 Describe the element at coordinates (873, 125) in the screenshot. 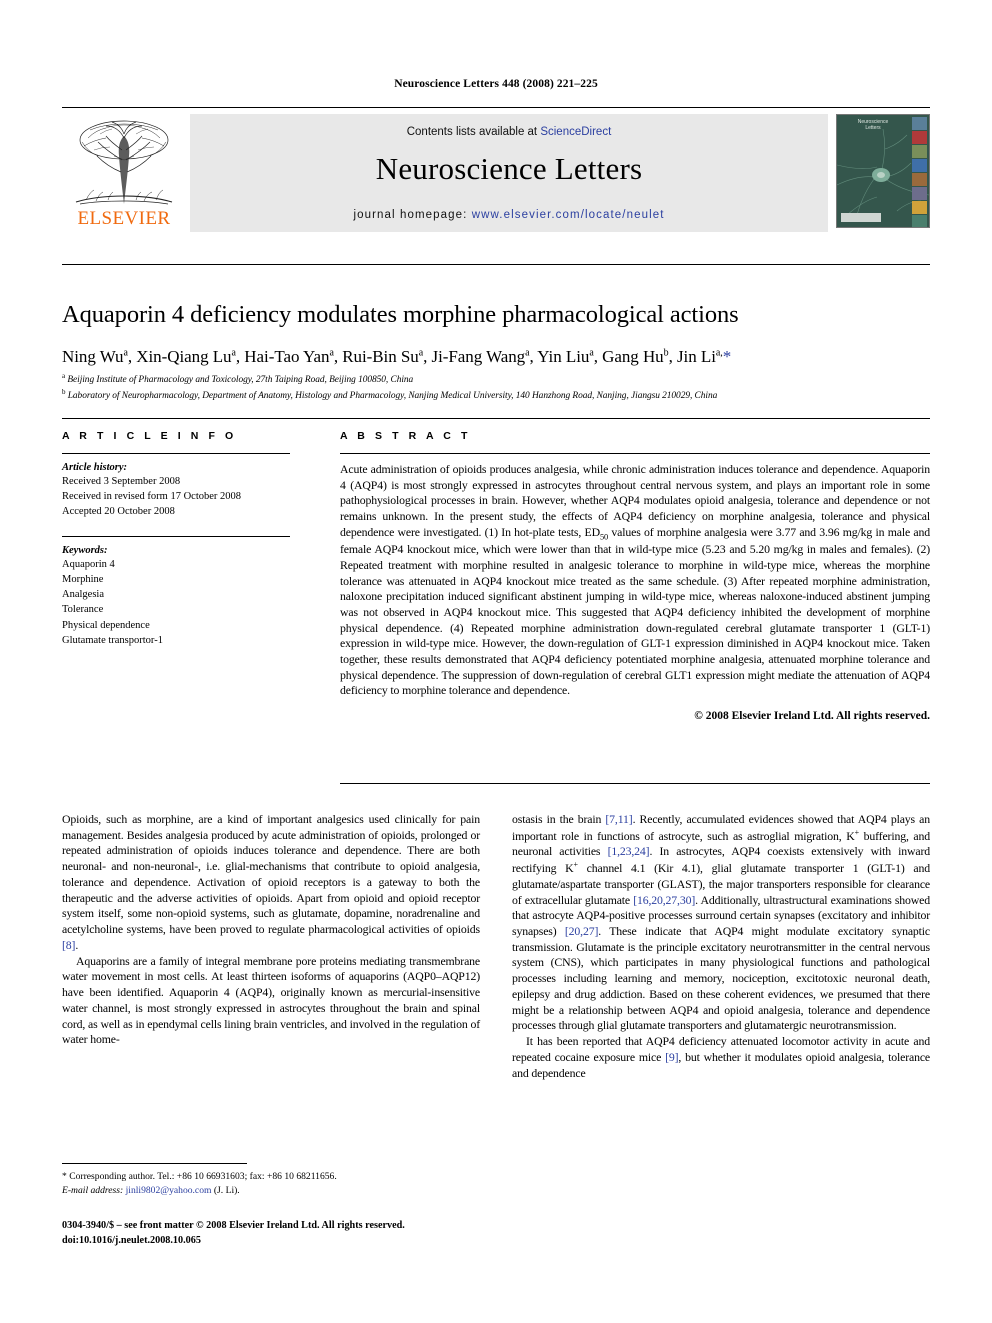

I see `cover-journal-title: Neuroscience Letters` at that location.